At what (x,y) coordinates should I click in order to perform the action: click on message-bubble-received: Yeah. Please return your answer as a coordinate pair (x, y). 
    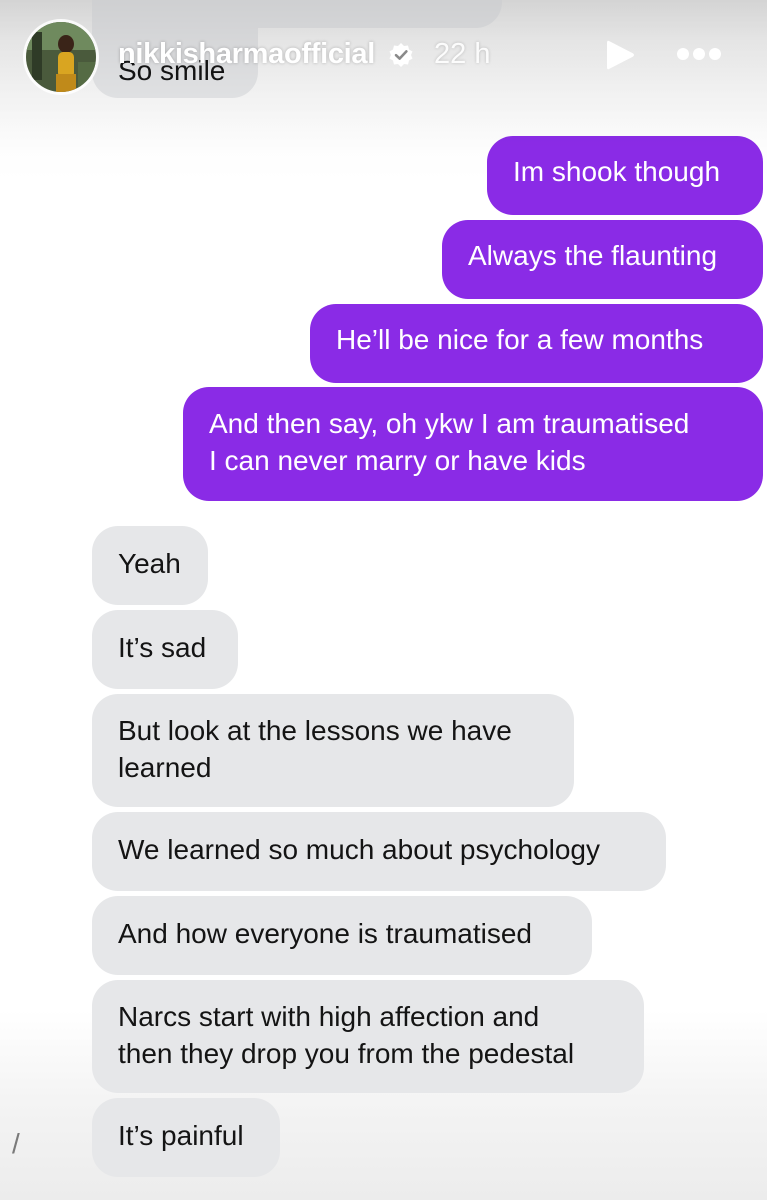
    Looking at the image, I should click on (150, 565).